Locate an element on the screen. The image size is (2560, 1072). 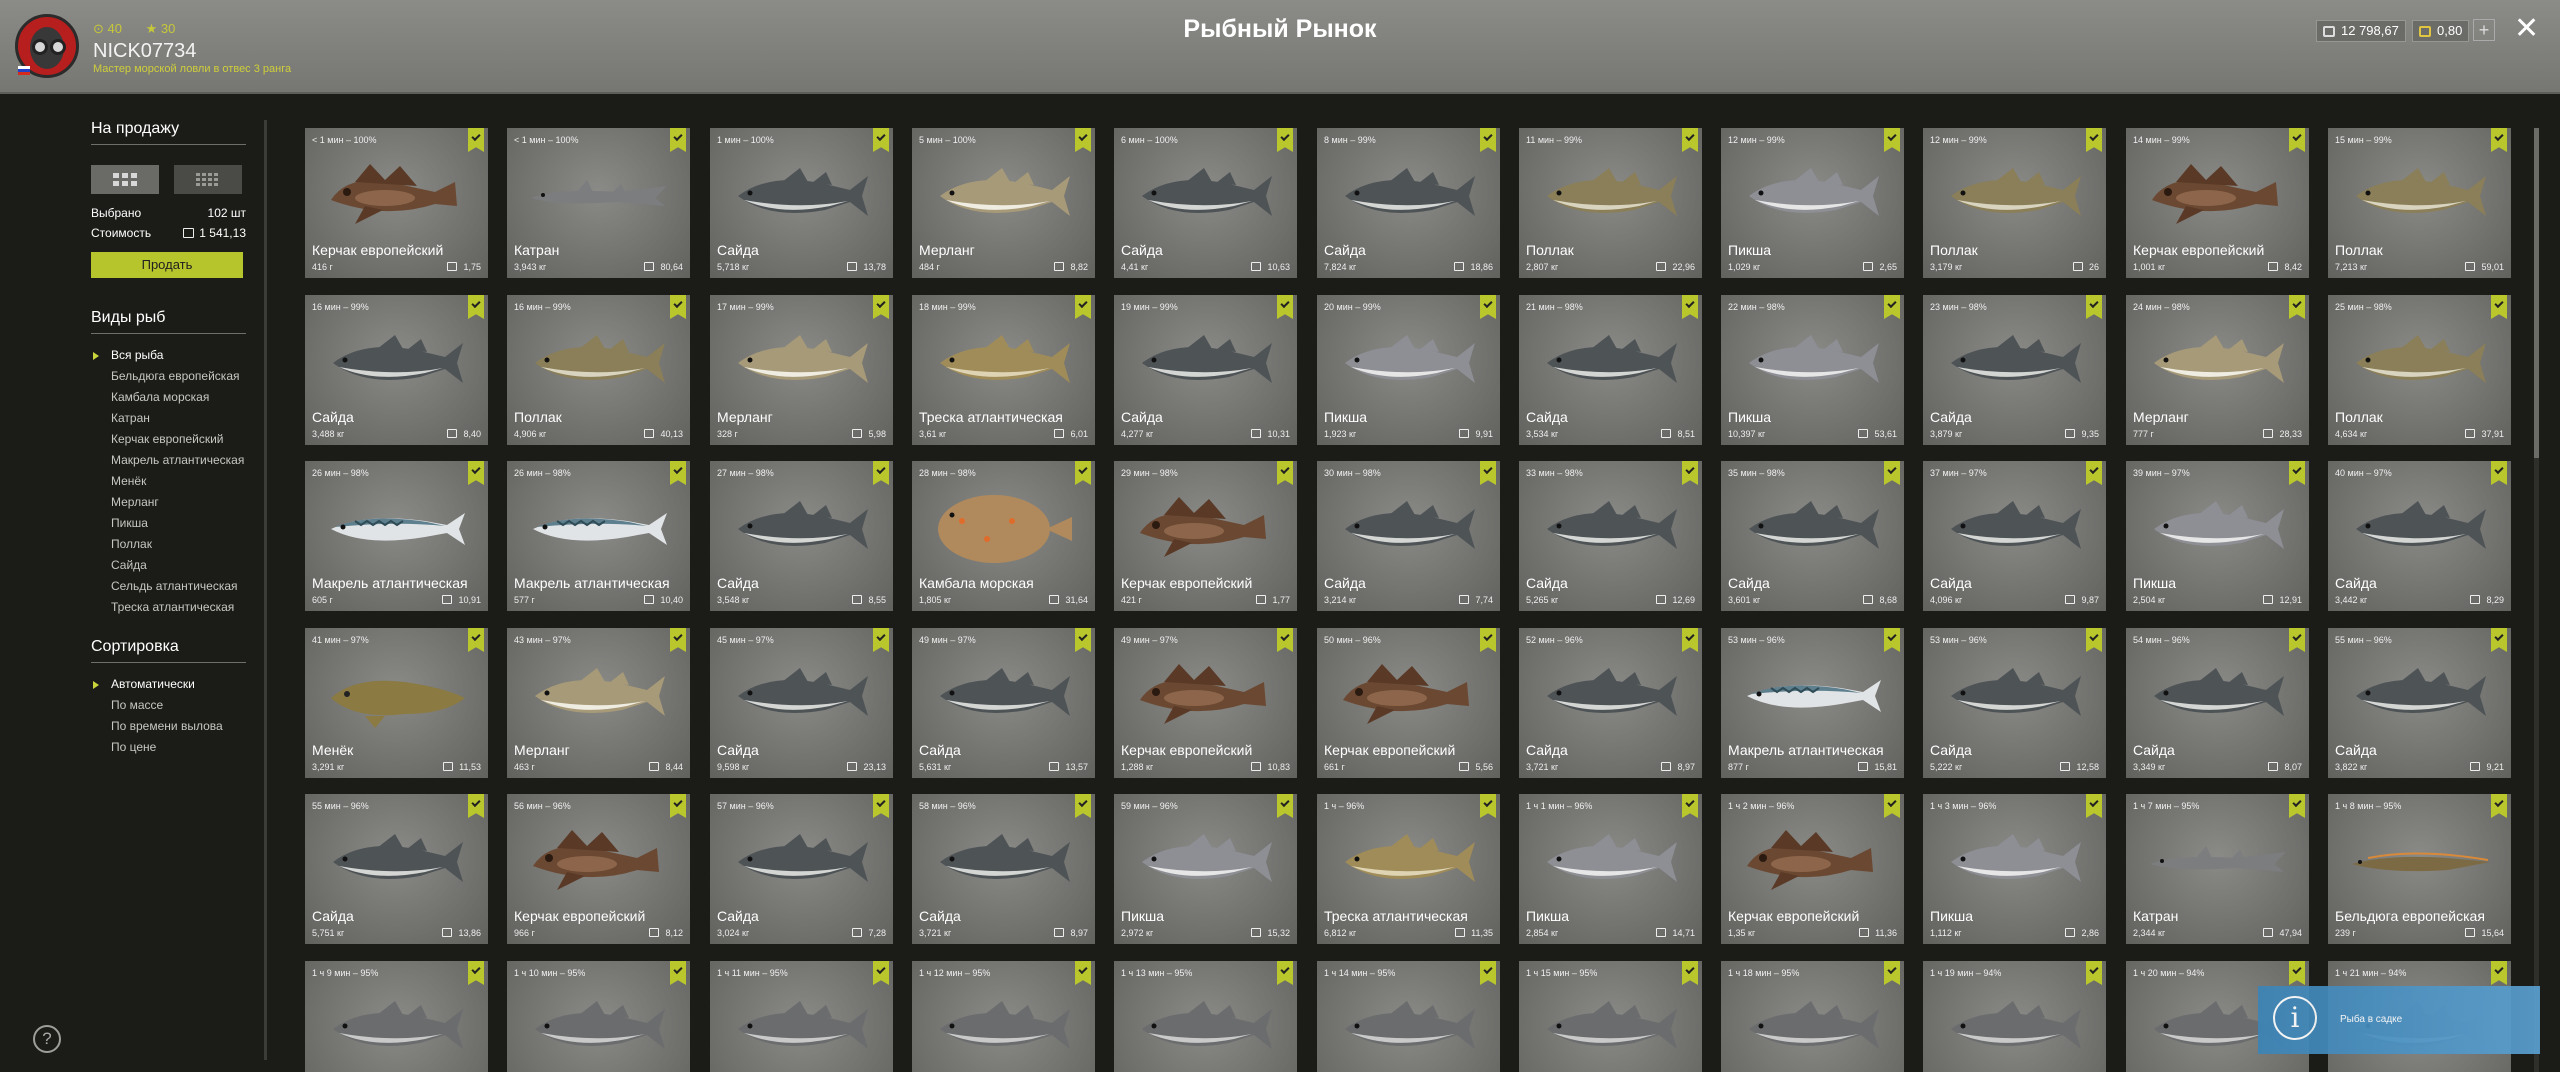
species-filter-item-9: Поллак is located at coordinates (181, 544).